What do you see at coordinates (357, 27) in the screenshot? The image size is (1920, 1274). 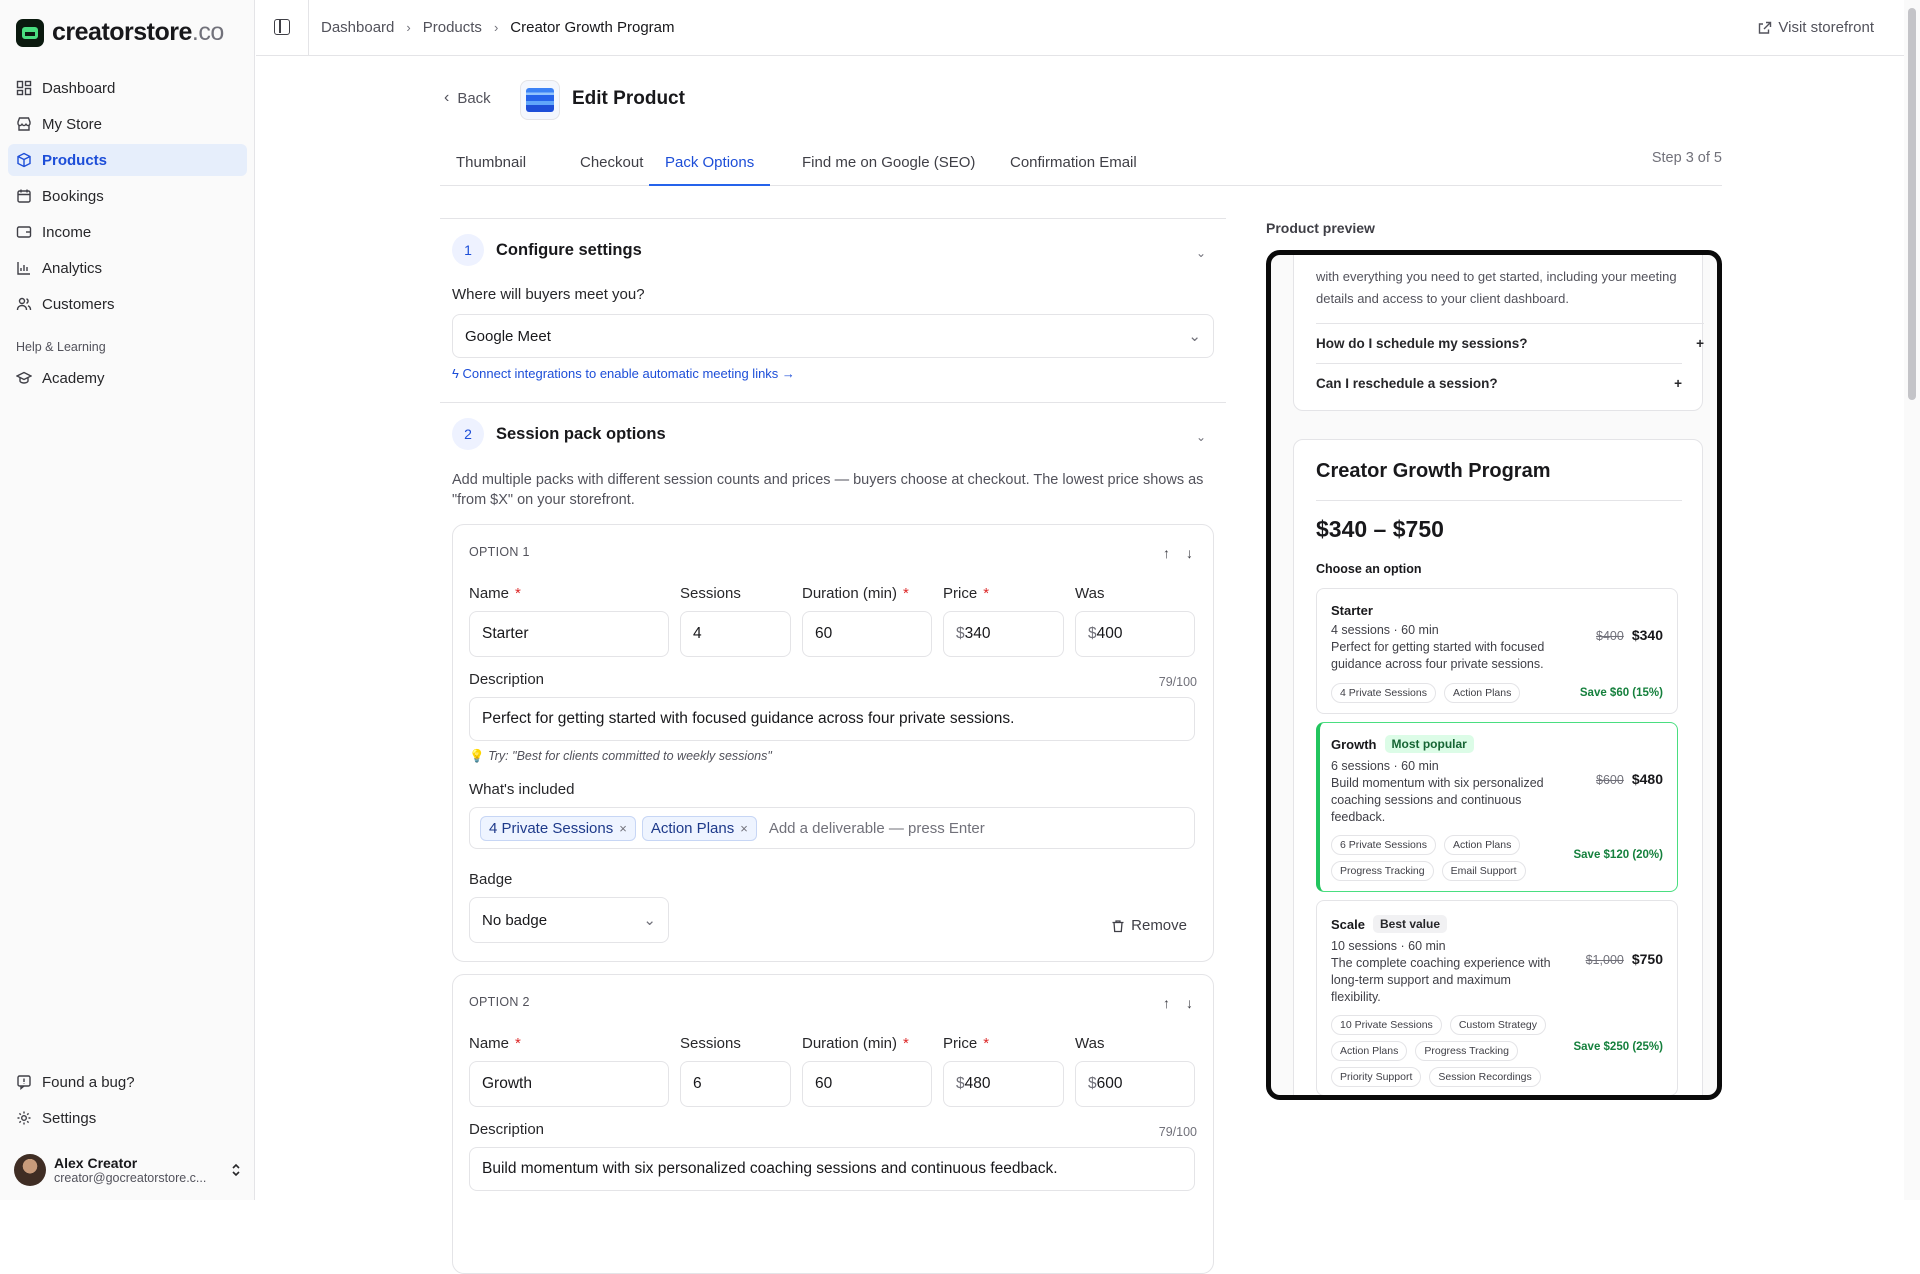 I see `breadcrumb-dashboard: Dashboard` at bounding box center [357, 27].